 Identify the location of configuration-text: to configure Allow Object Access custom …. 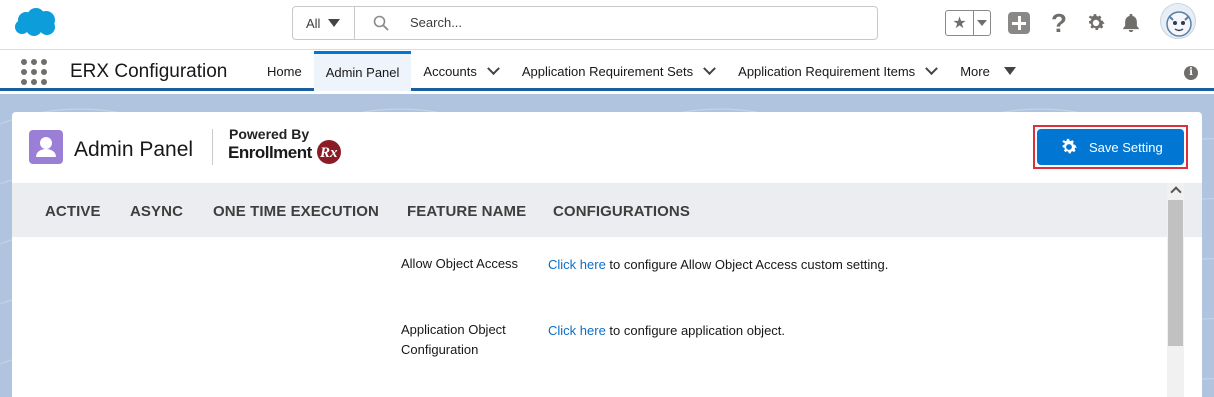
(747, 264).